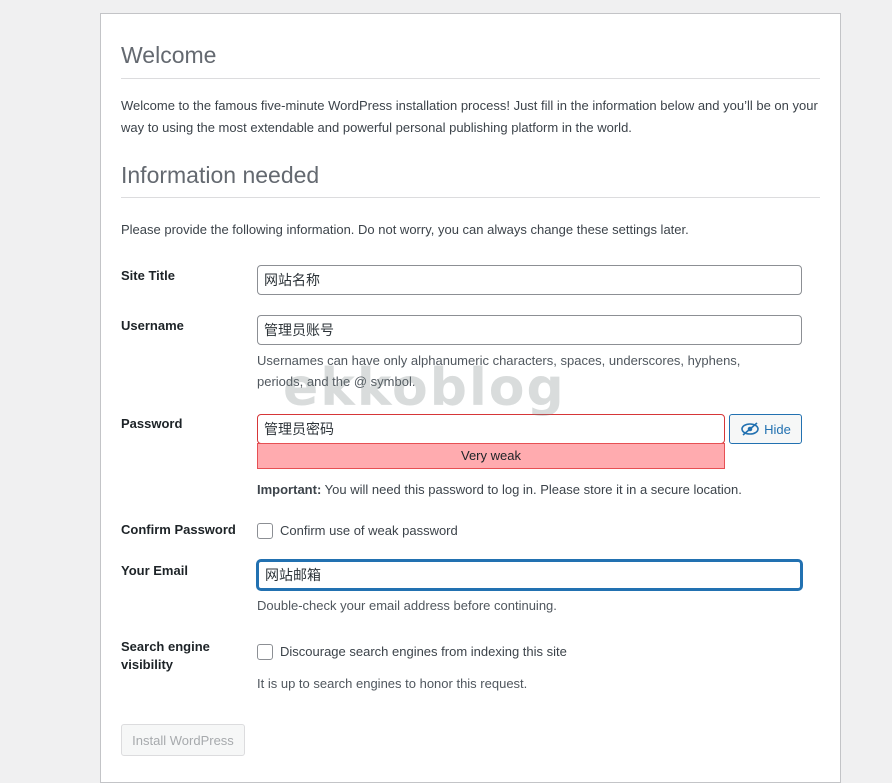 The image size is (892, 783). What do you see at coordinates (152, 423) in the screenshot?
I see `password-label: Password` at bounding box center [152, 423].